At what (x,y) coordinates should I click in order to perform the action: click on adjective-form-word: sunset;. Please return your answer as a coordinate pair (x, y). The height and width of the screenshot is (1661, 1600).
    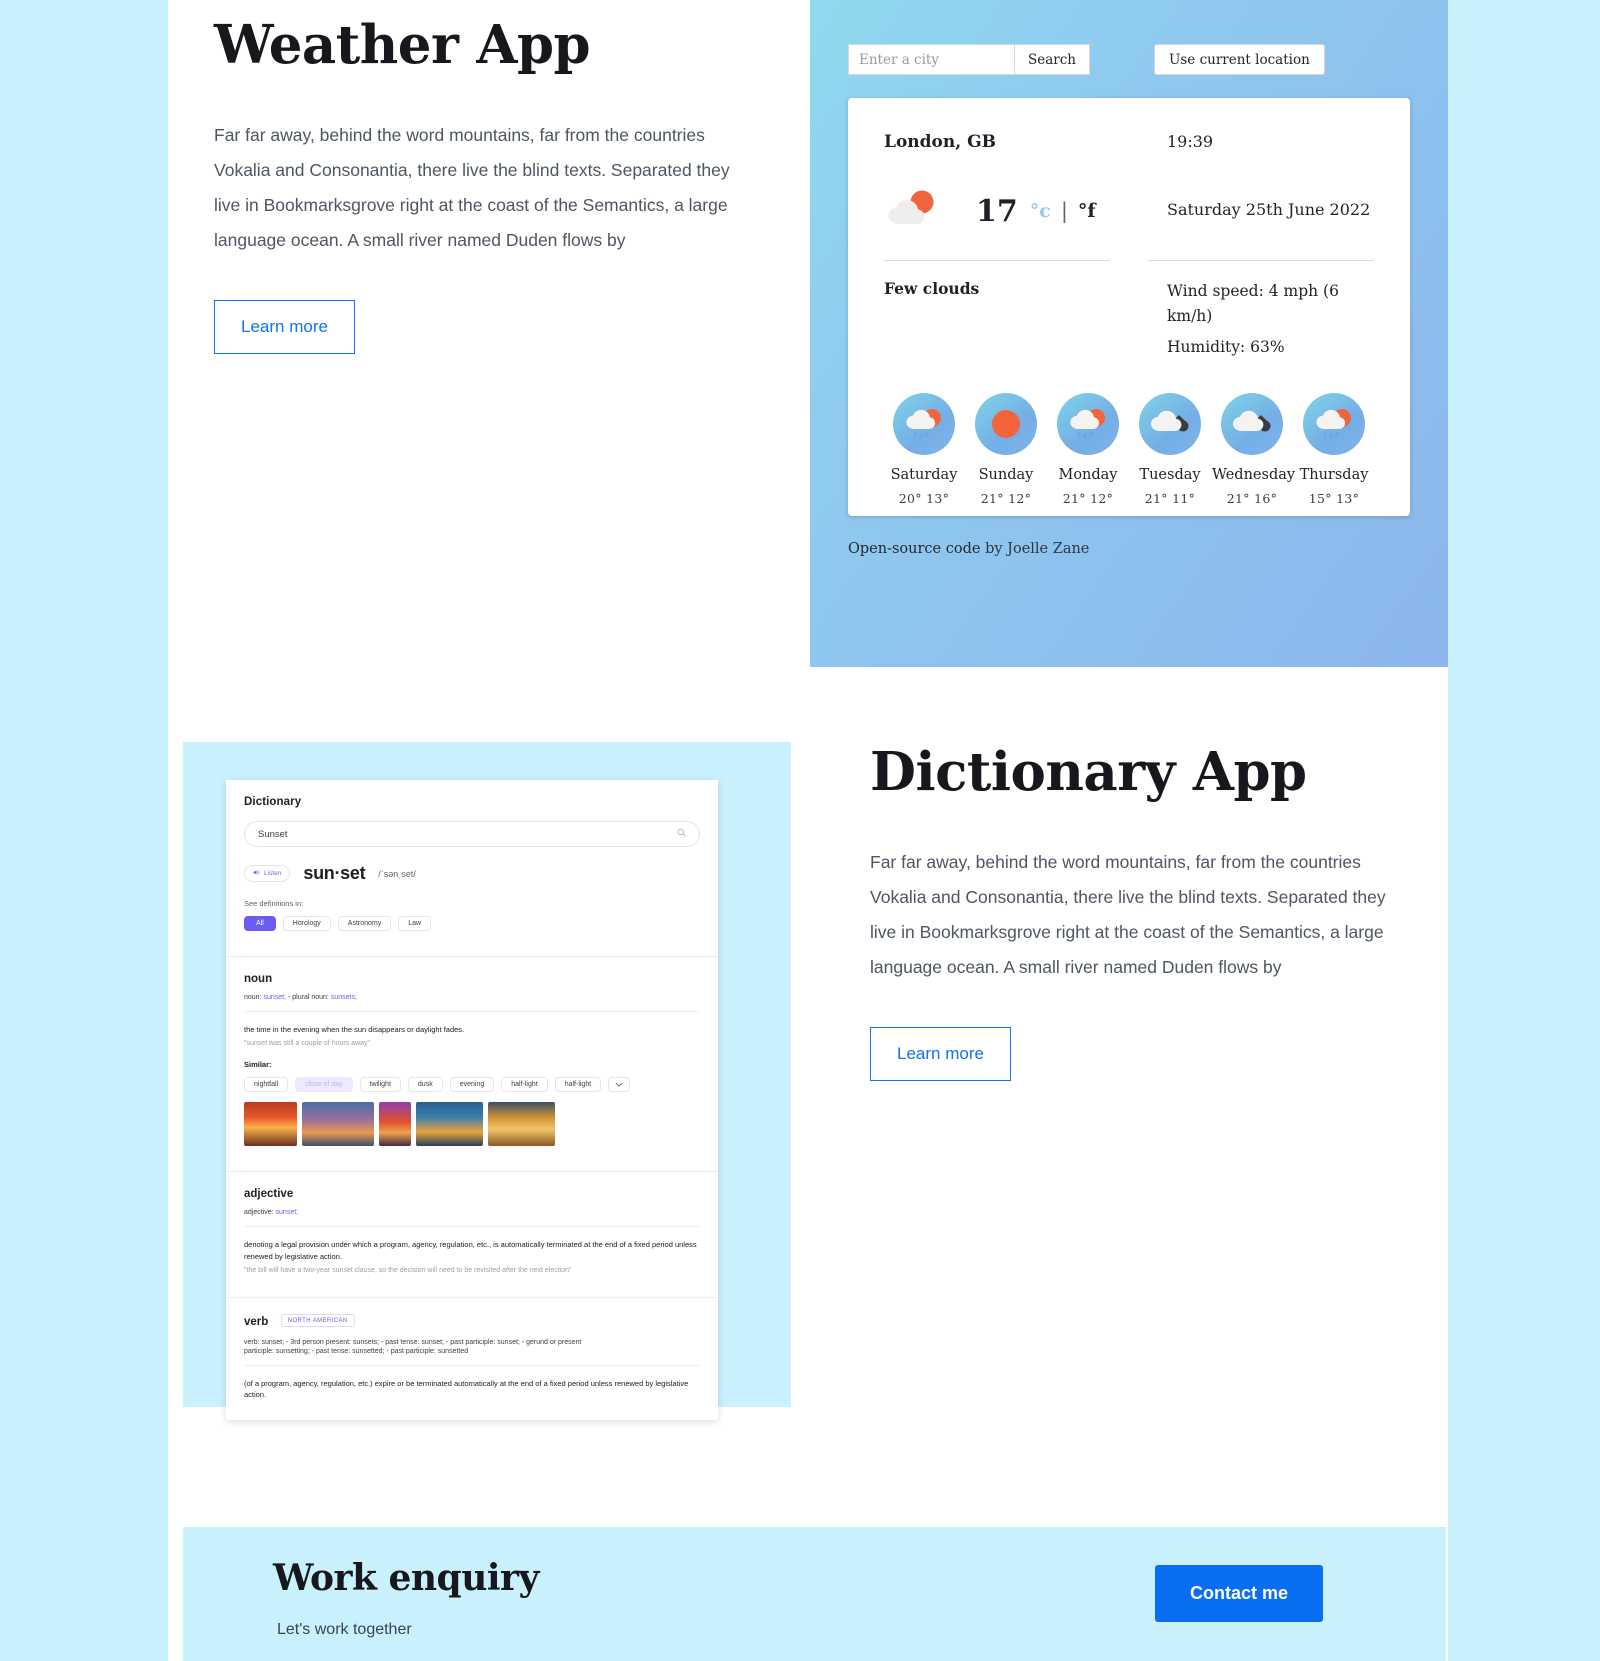
    Looking at the image, I should click on (287, 1213).